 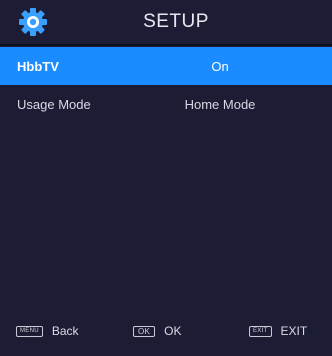 What do you see at coordinates (157, 331) in the screenshot?
I see `ok-hint: OK OK` at bounding box center [157, 331].